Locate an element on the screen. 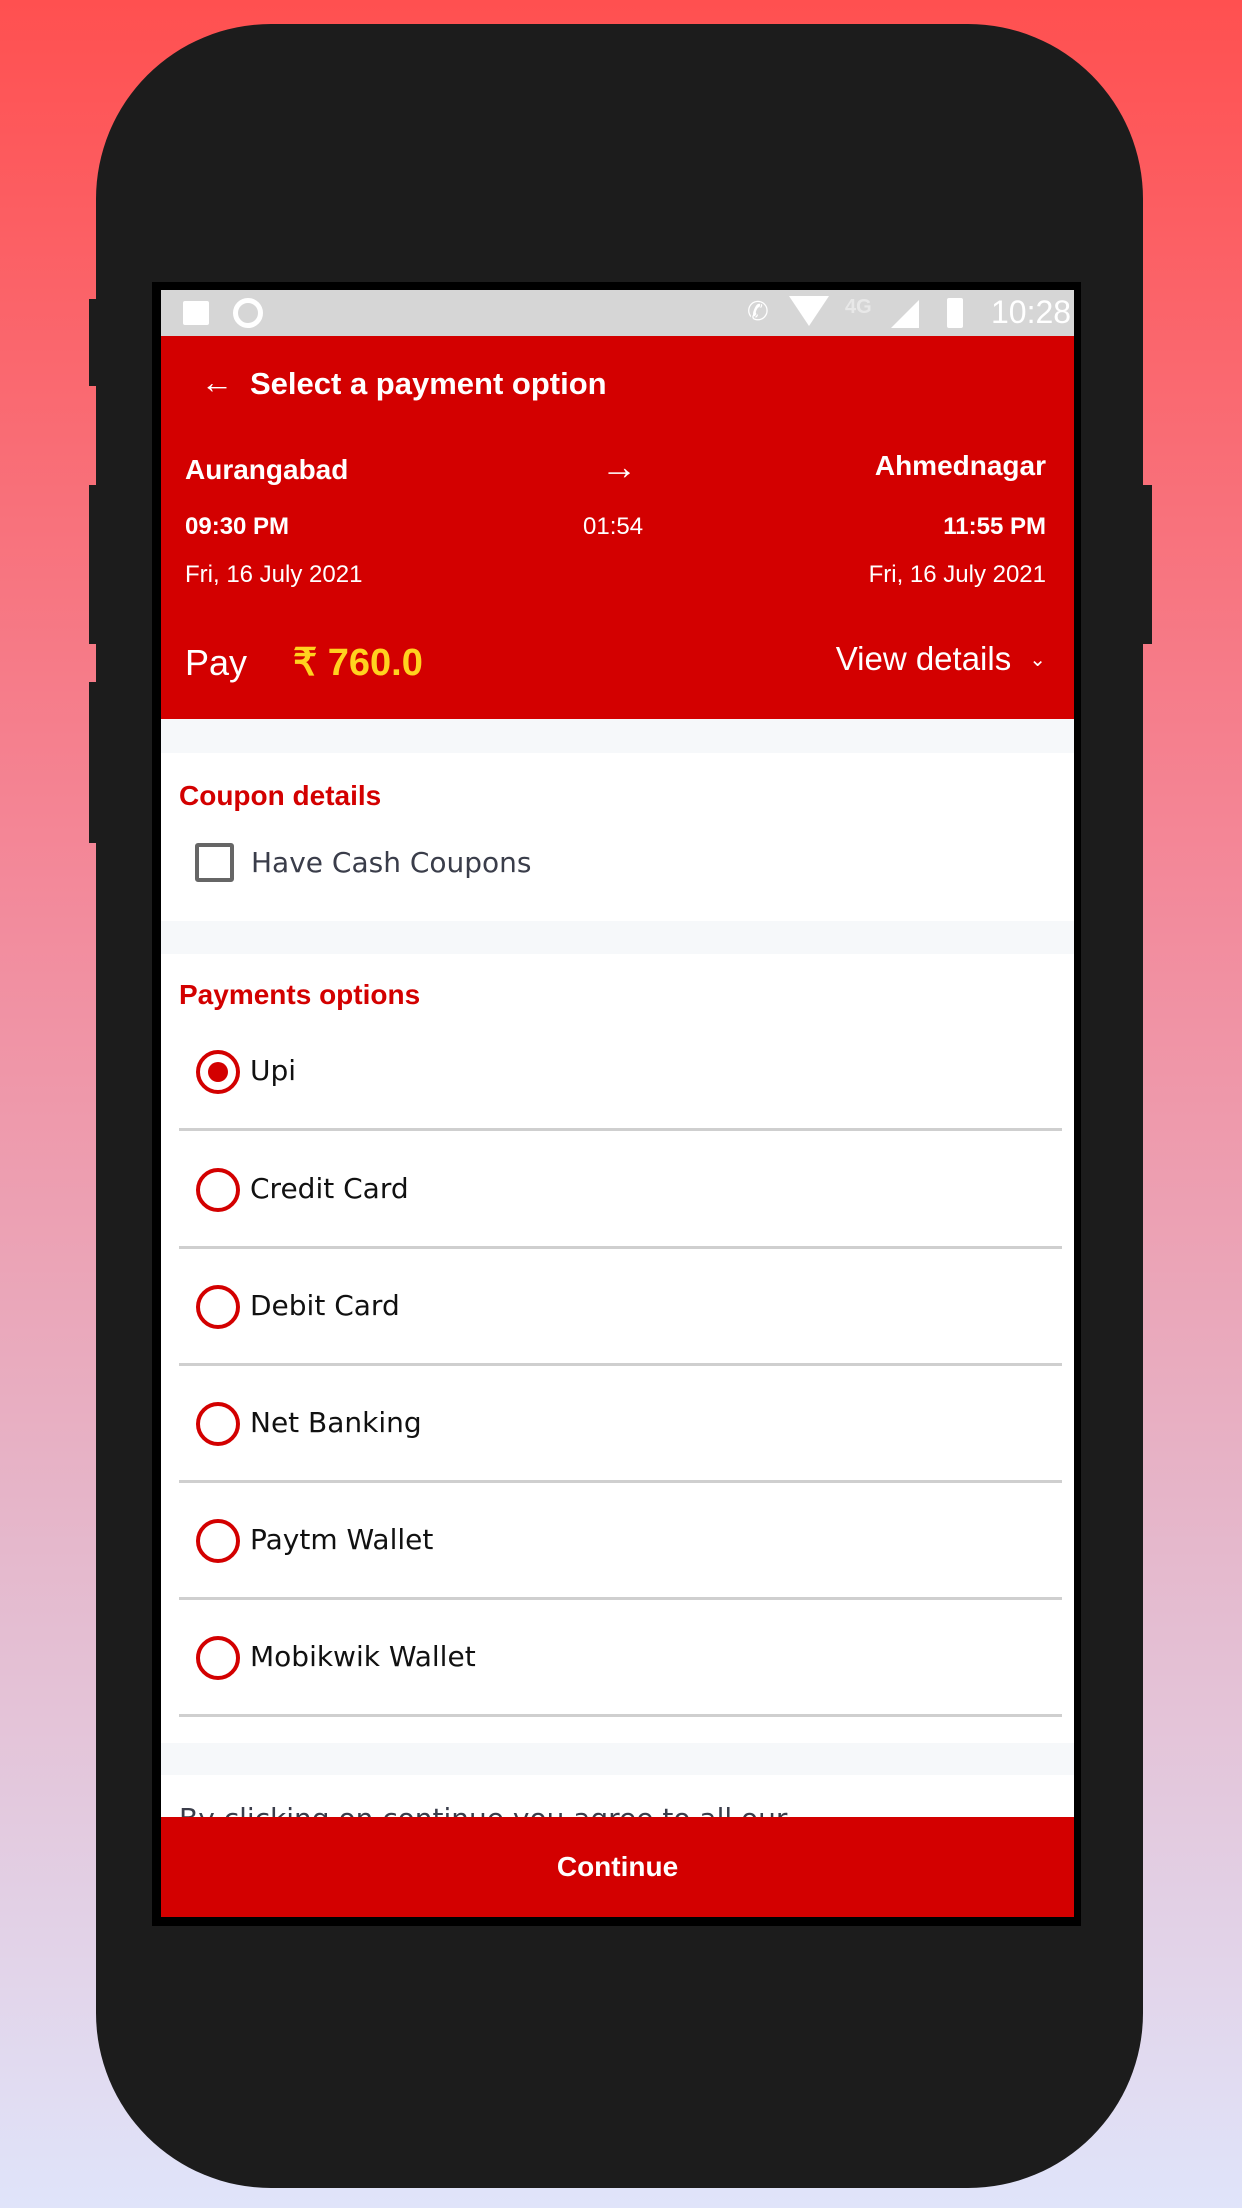  wifi-icon is located at coordinates (809, 311).